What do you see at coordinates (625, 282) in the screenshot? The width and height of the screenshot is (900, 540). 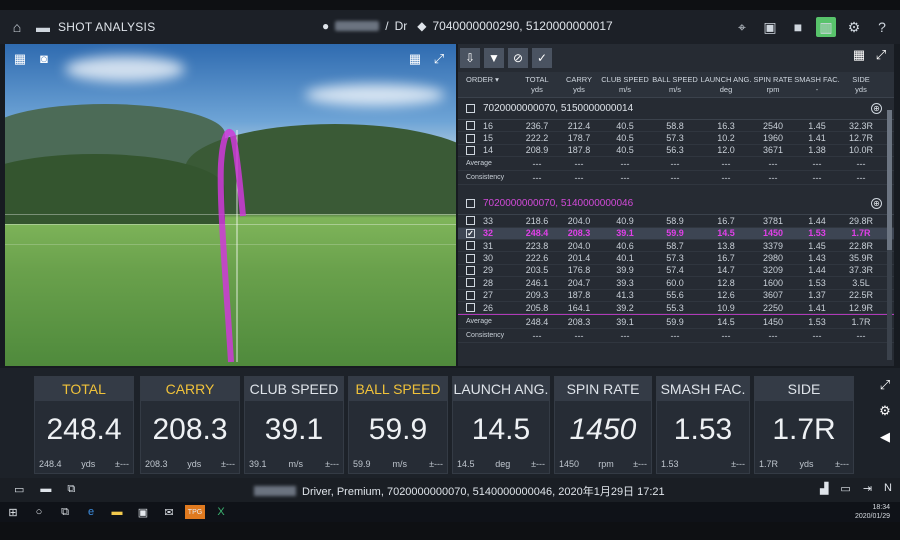 I see `table-cell: 39.3` at bounding box center [625, 282].